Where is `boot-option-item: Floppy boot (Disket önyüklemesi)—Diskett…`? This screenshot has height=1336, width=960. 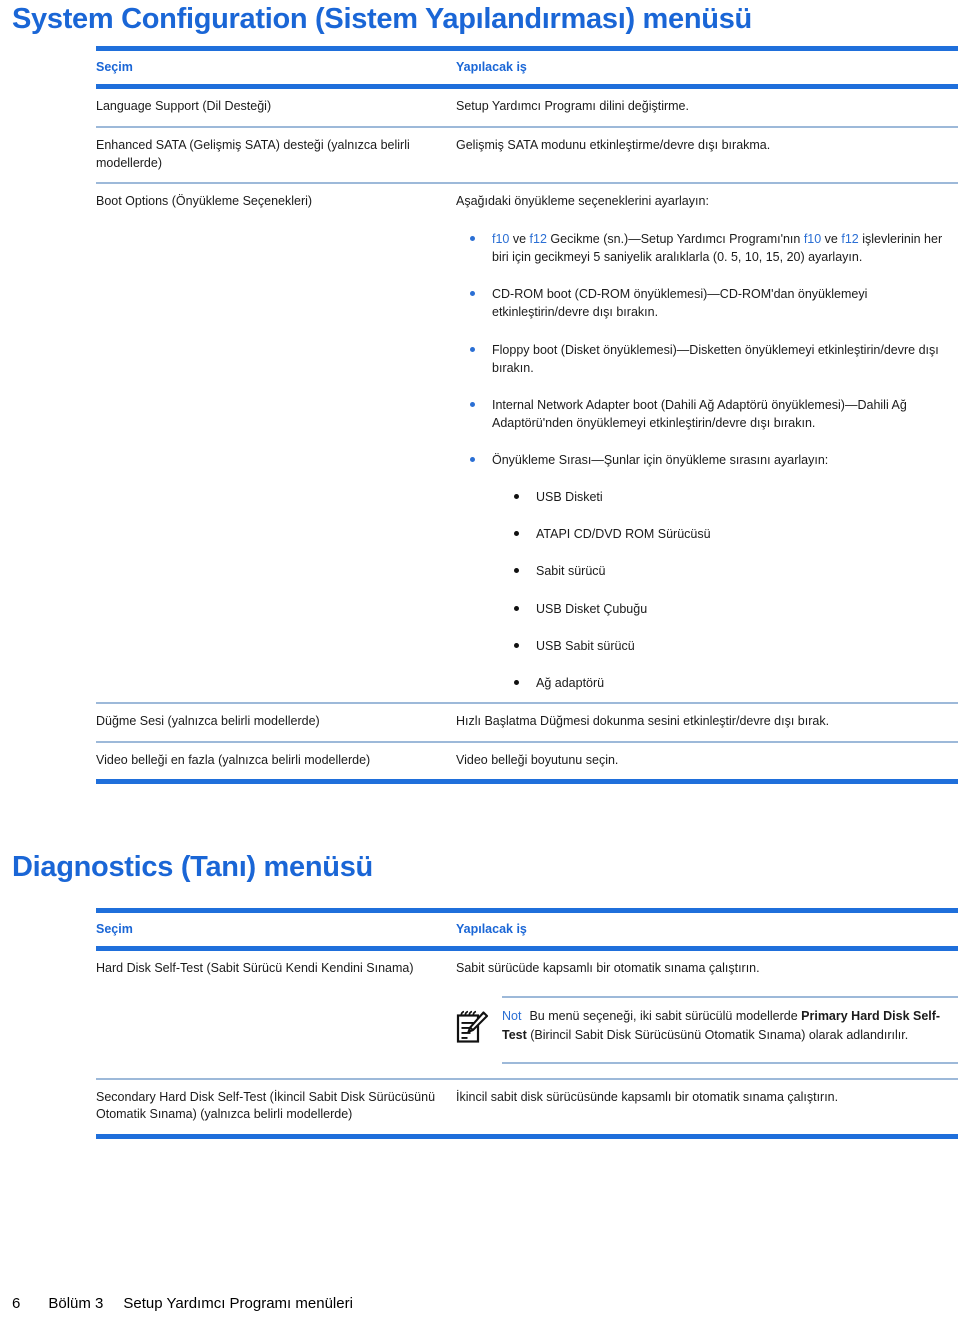
boot-option-item: Floppy boot (Disket önyüklemesi)—Diskett… is located at coordinates (707, 359).